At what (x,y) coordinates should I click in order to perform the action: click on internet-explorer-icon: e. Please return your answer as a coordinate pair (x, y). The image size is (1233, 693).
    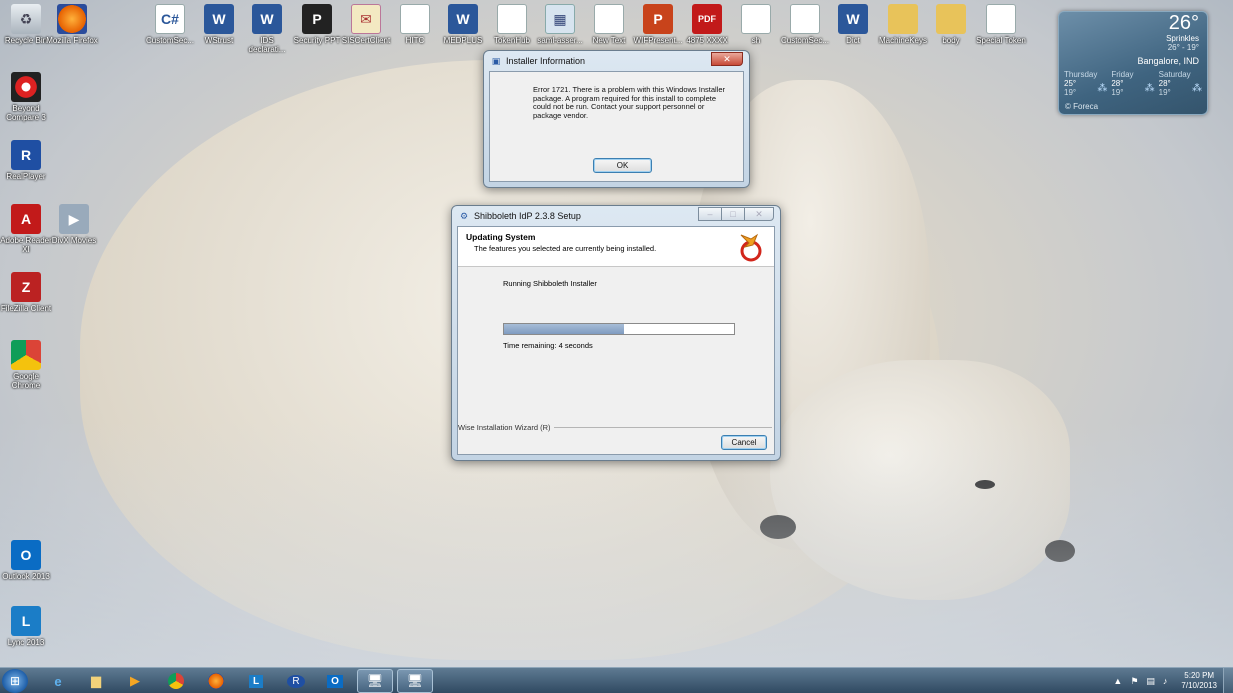
    Looking at the image, I should click on (58, 681).